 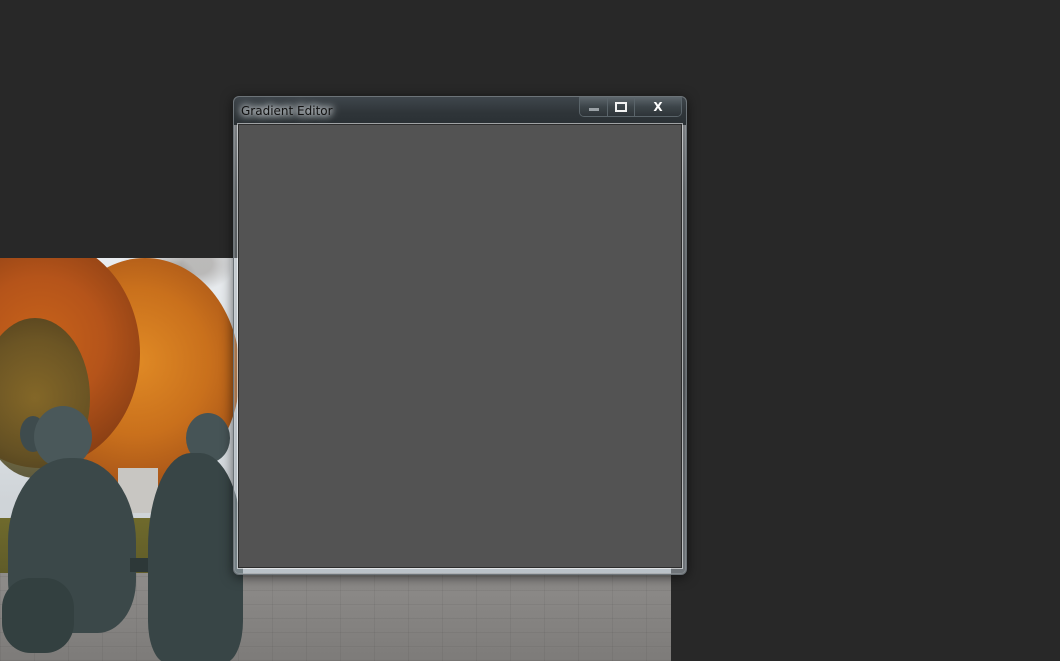 What do you see at coordinates (460, 111) in the screenshot?
I see `window-titlebar: Gradient Editor X` at bounding box center [460, 111].